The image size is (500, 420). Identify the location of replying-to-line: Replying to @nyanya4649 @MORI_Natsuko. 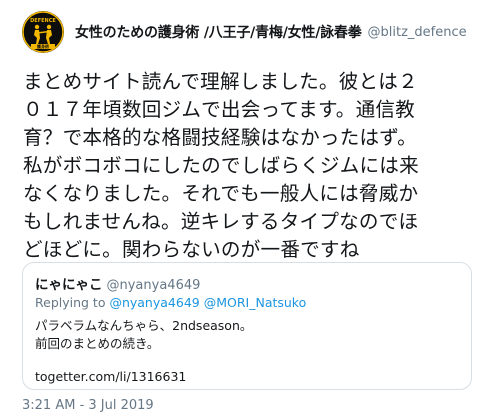
(247, 304).